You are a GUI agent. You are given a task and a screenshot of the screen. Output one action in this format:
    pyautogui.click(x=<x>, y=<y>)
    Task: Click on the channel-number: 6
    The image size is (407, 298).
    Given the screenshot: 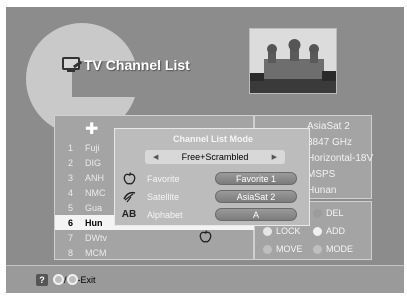 What is the action you would take?
    pyautogui.click(x=70, y=222)
    